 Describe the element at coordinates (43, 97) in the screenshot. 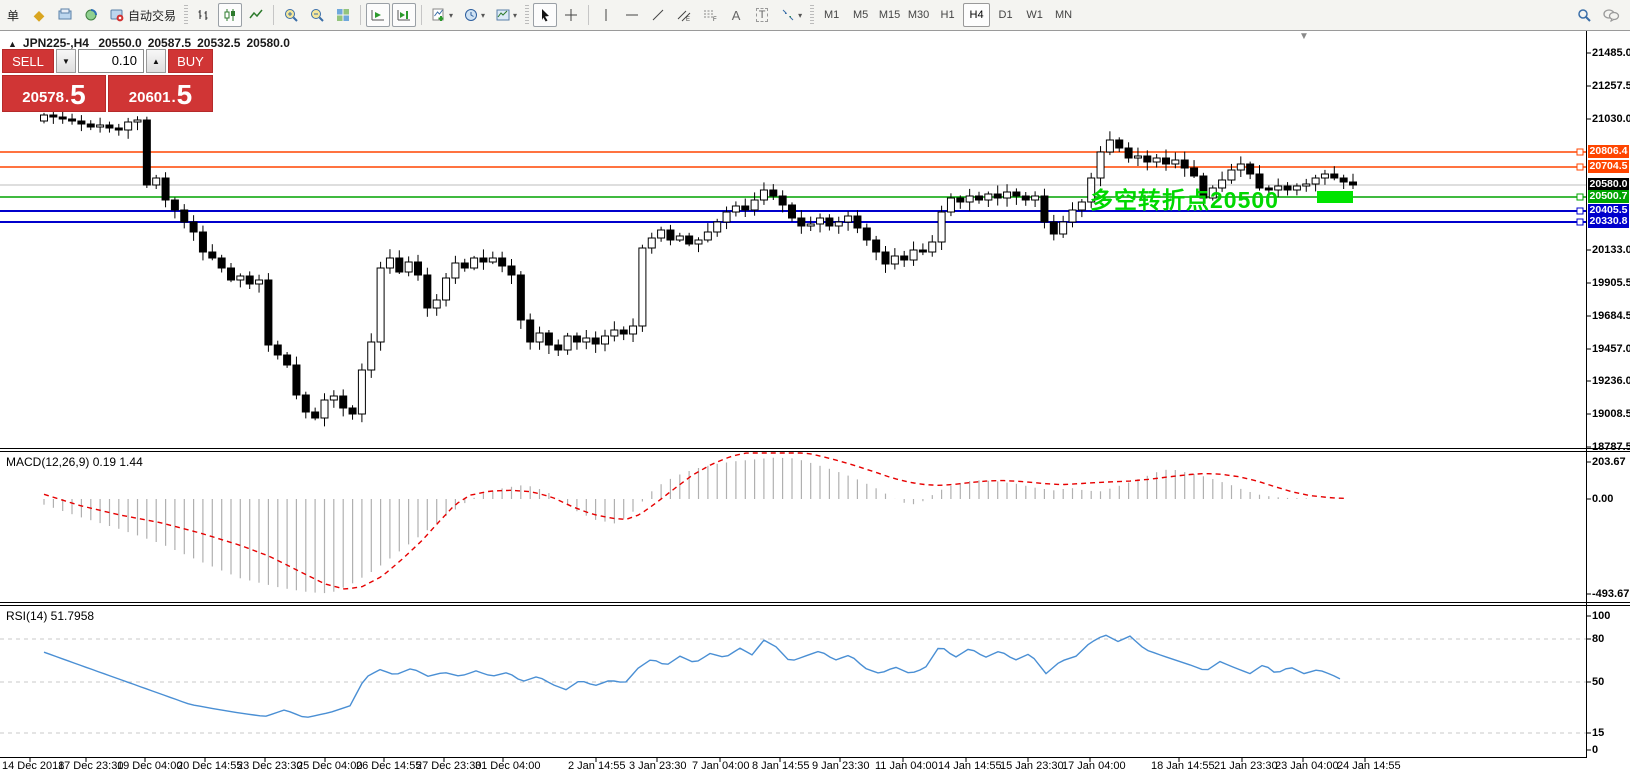

I see `sell-price-main: 20578` at that location.